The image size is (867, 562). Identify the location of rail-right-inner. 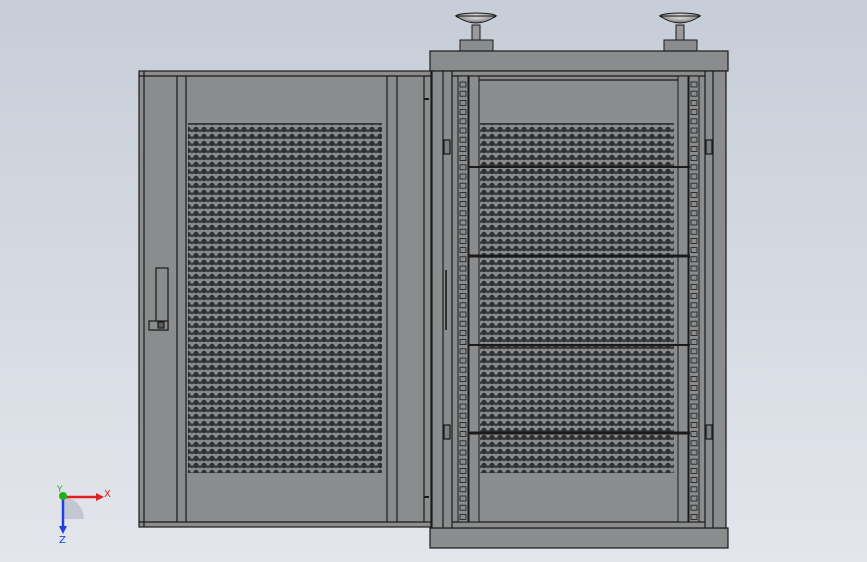
(683, 299).